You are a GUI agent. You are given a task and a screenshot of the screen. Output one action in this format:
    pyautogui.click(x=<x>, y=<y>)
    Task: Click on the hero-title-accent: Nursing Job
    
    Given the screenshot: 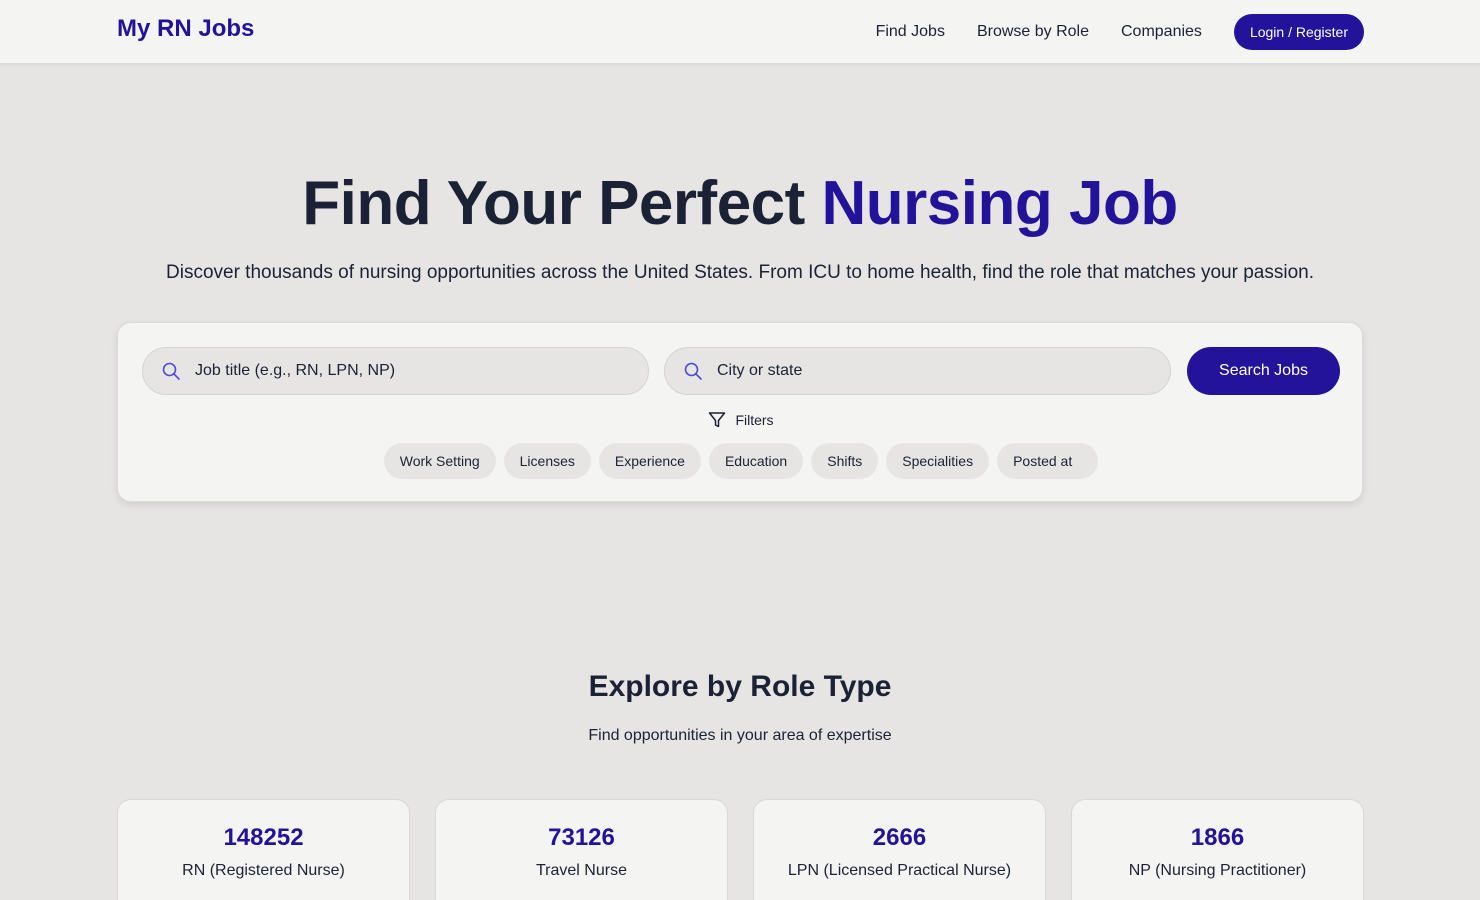 What is the action you would take?
    pyautogui.click(x=1000, y=203)
    